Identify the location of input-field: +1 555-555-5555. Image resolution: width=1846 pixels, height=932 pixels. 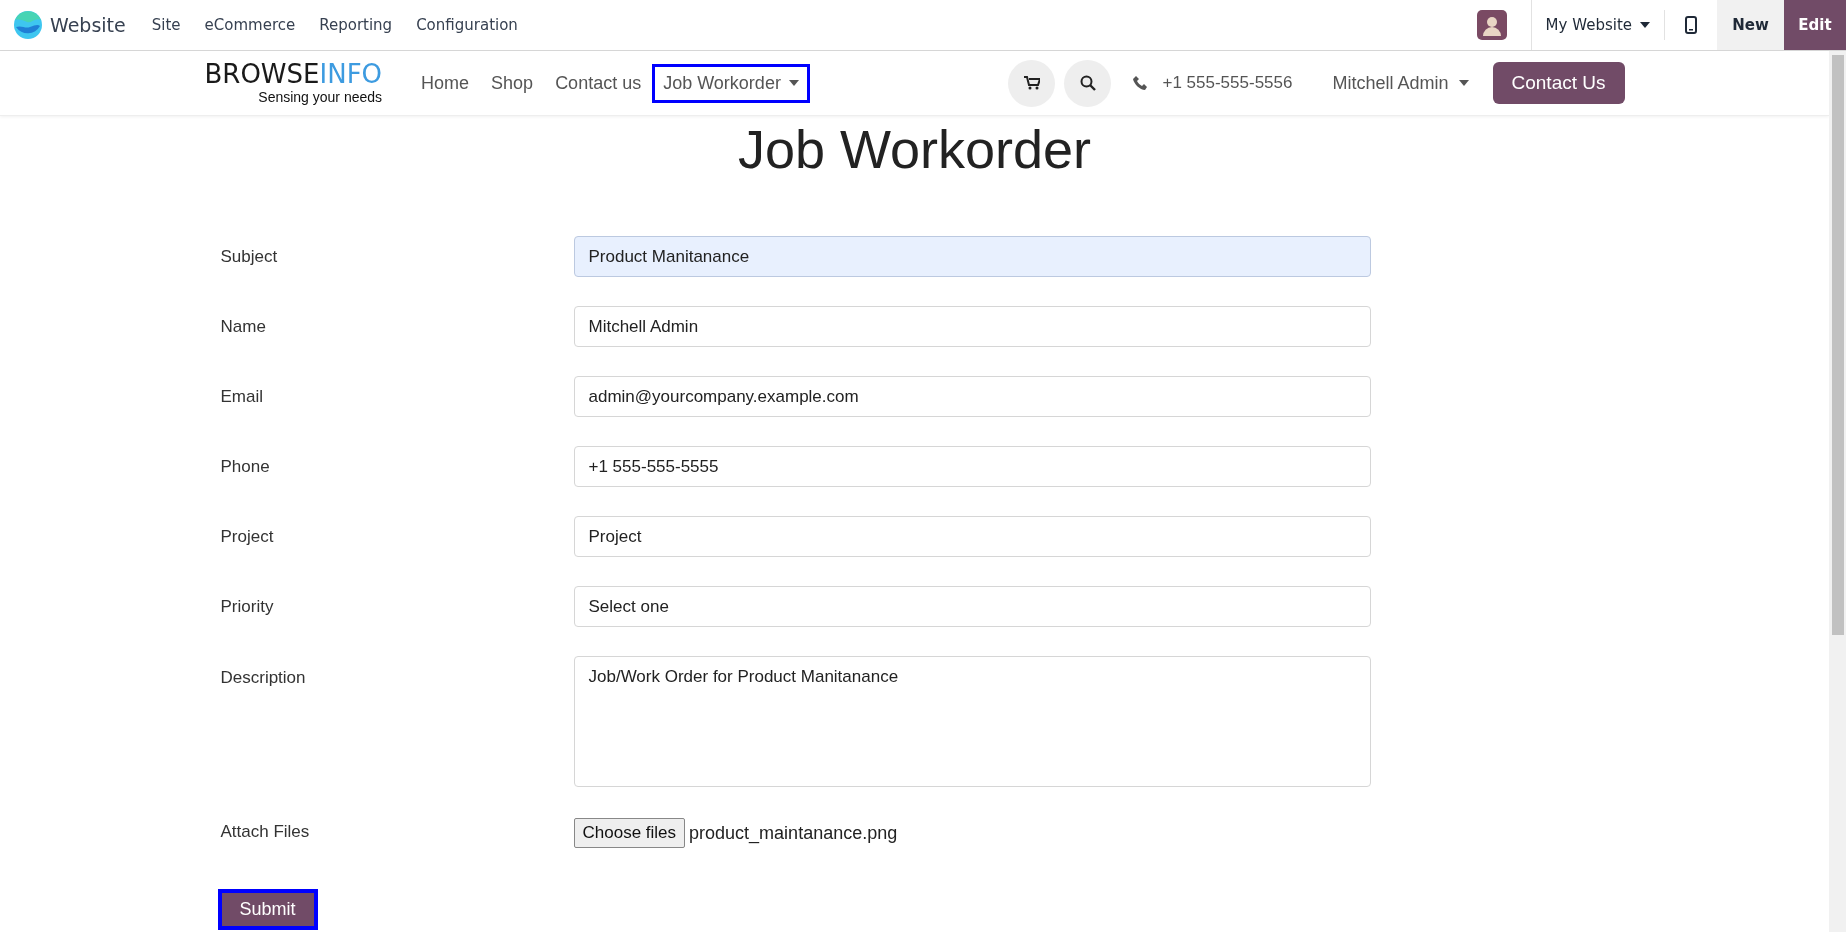
(972, 466).